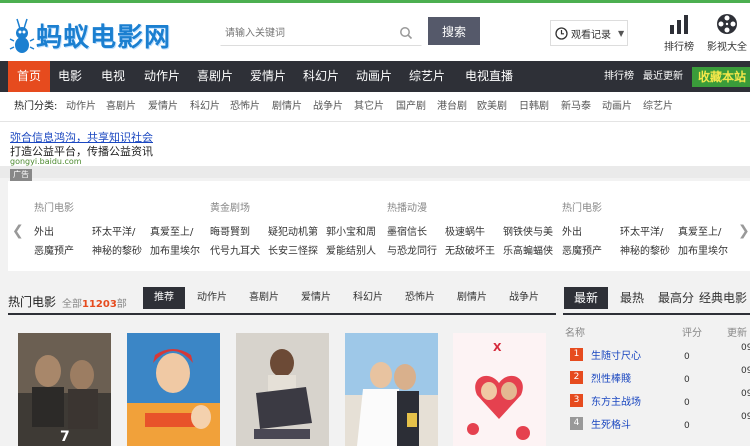 This screenshot has height=446, width=750. Describe the element at coordinates (264, 298) in the screenshot. I see `tab-comedy: 喜剧片` at that location.